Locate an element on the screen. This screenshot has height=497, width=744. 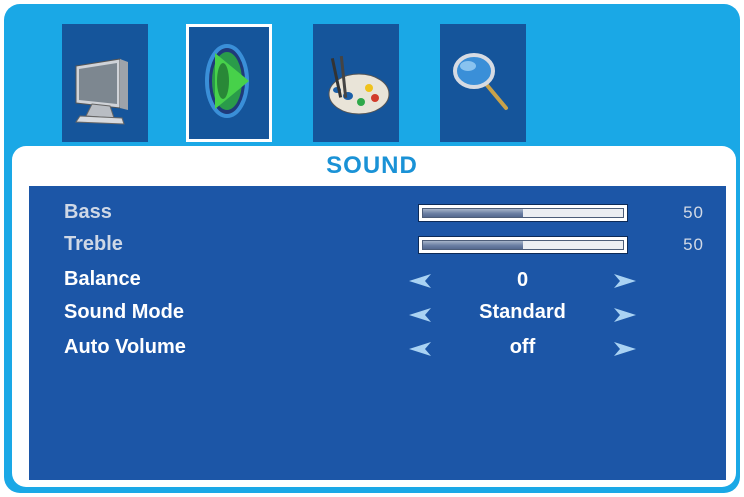
bass-value: 50 is located at coordinates (693, 212).